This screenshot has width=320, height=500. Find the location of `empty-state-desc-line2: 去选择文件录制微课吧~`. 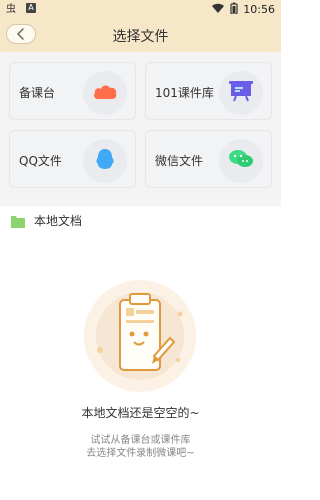

empty-state-desc-line2: 去选择文件录制微课吧~ is located at coordinates (140, 453).